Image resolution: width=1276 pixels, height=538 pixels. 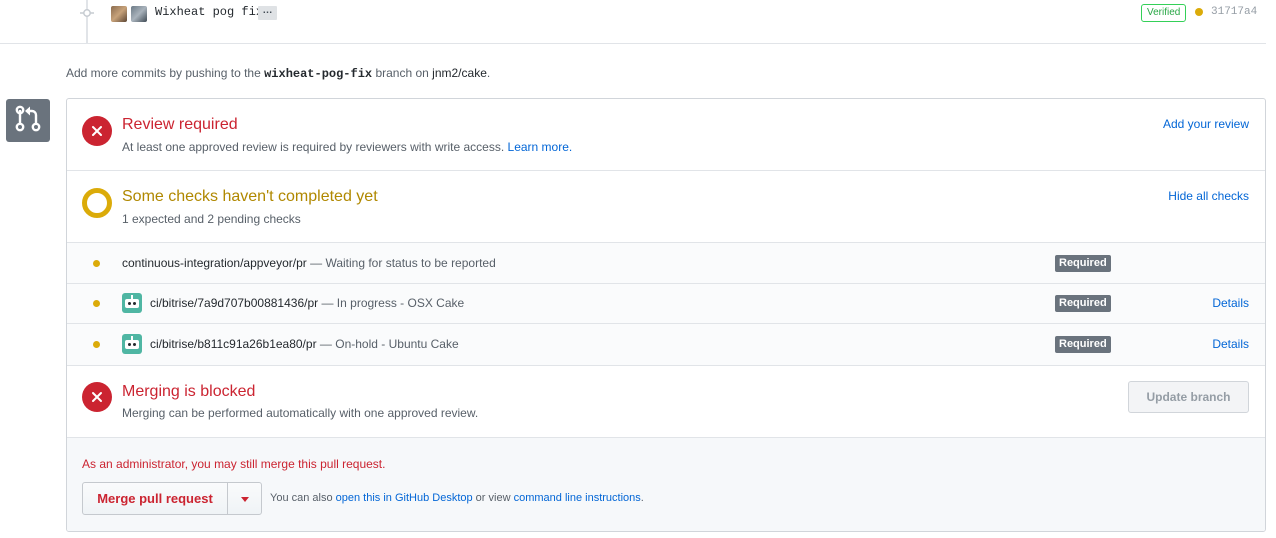 What do you see at coordinates (318, 74) in the screenshot?
I see `branch-name: wixheat-pog-fix` at bounding box center [318, 74].